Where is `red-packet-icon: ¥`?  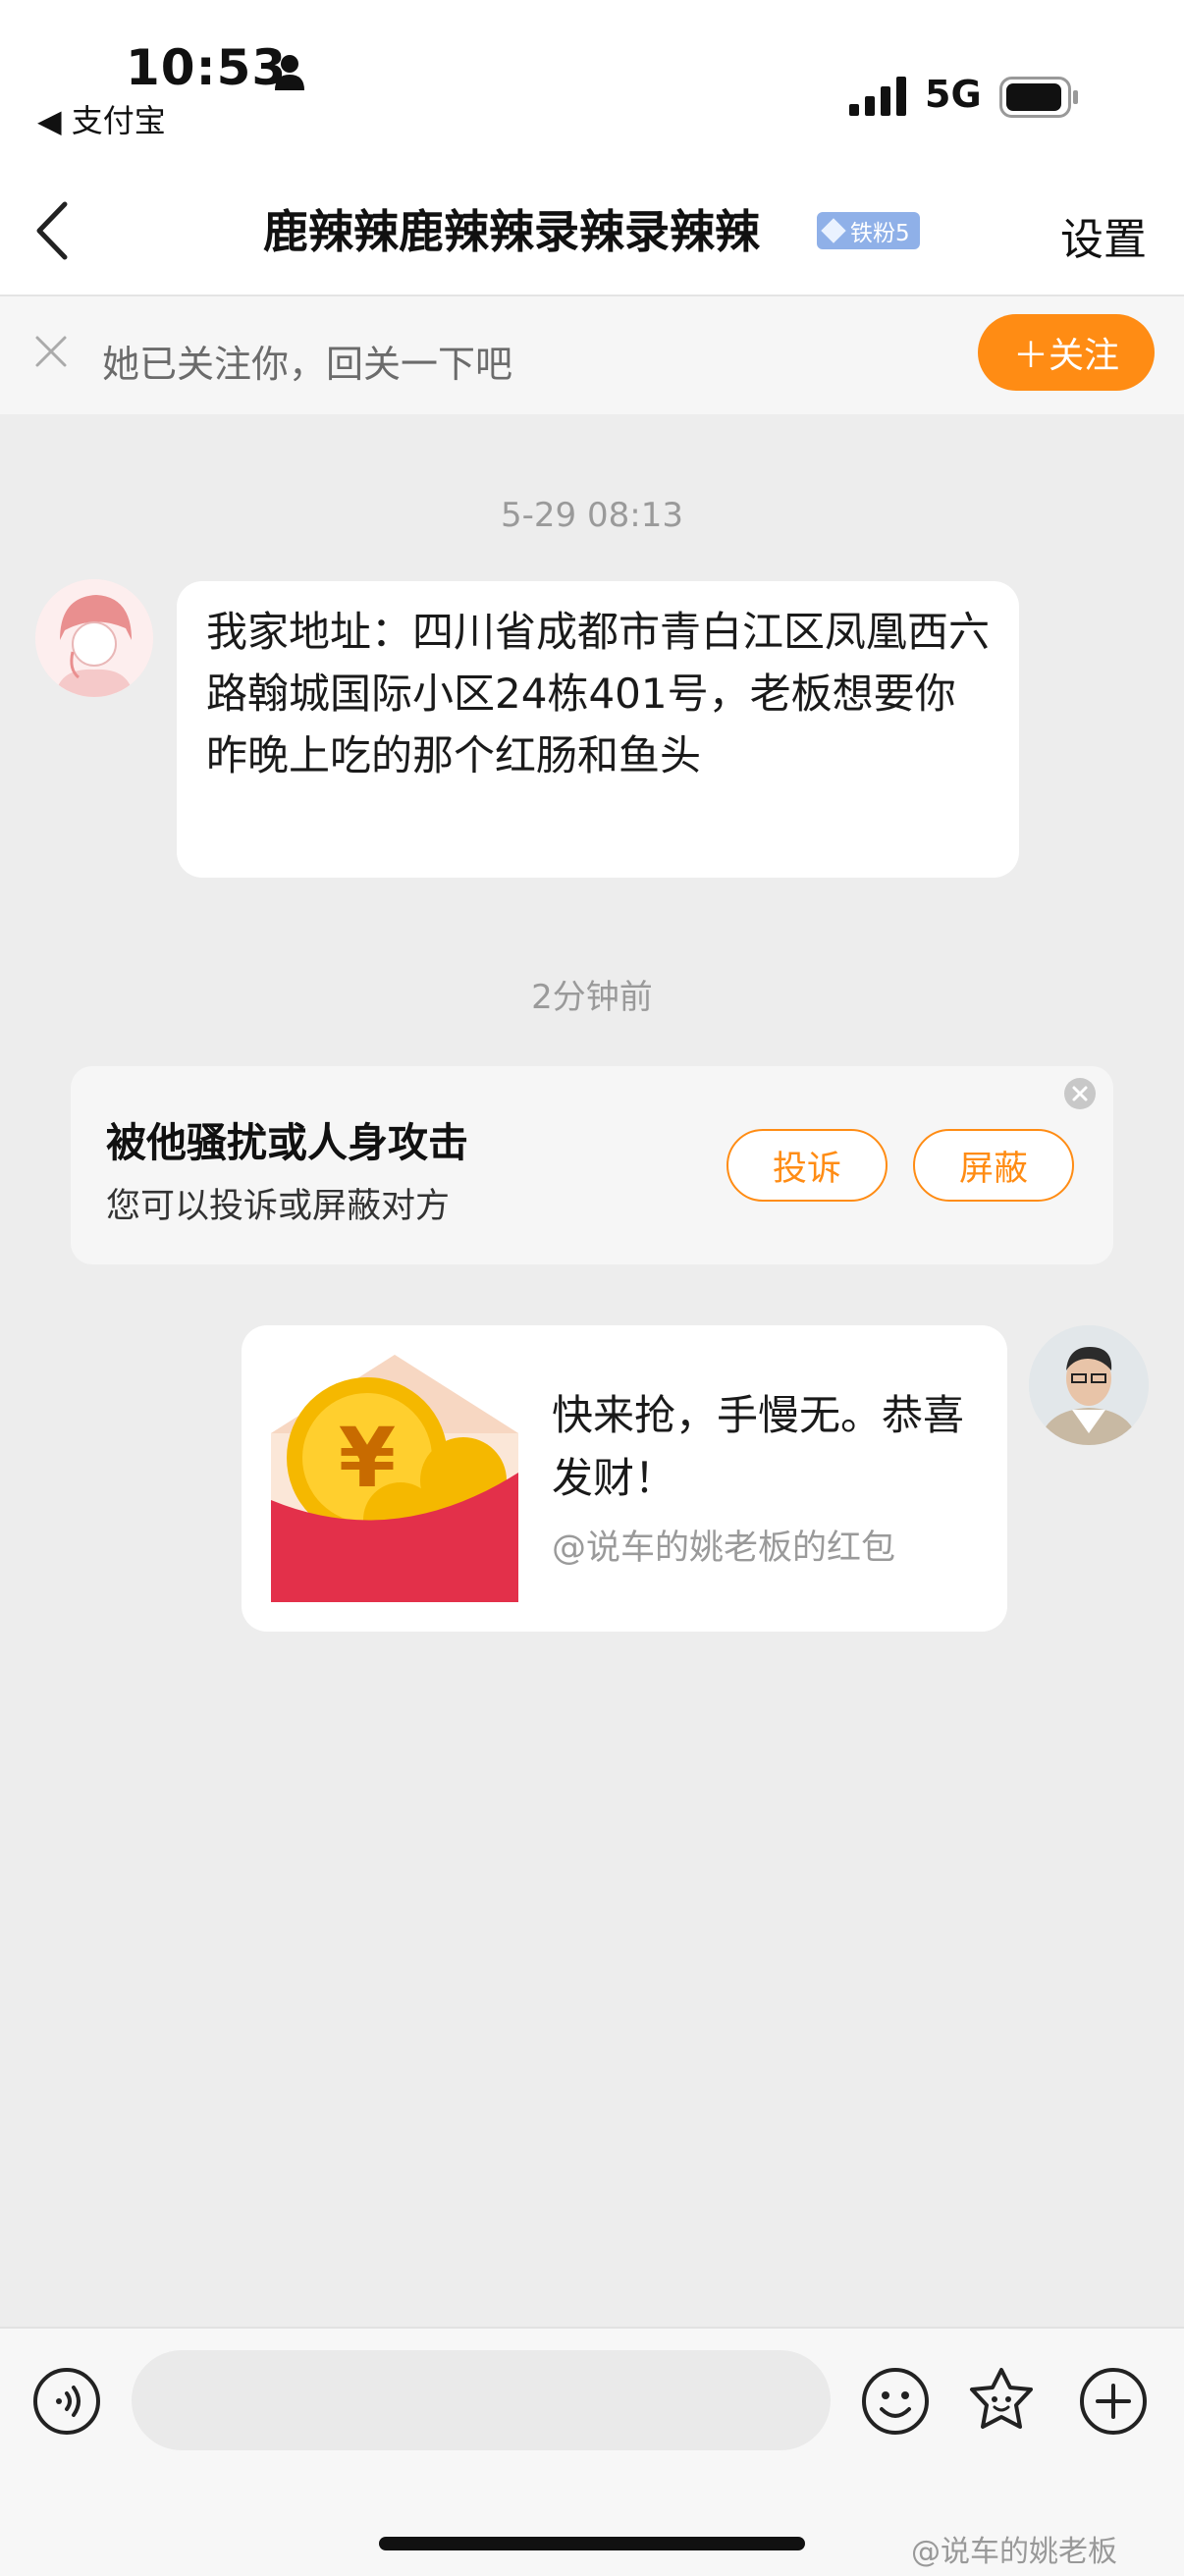
red-packet-icon: ¥ is located at coordinates (394, 1478).